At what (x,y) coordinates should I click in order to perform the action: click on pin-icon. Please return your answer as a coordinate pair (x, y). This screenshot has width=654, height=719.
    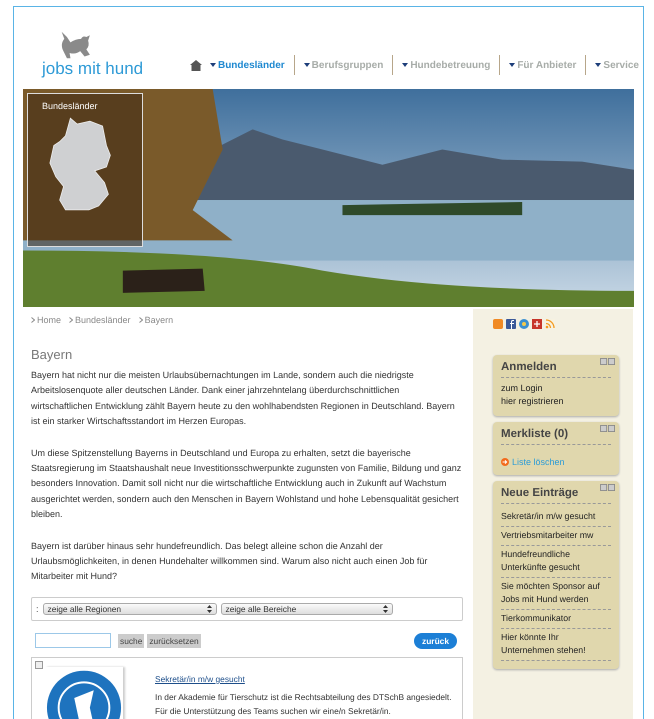
    Looking at the image, I should click on (39, 664).